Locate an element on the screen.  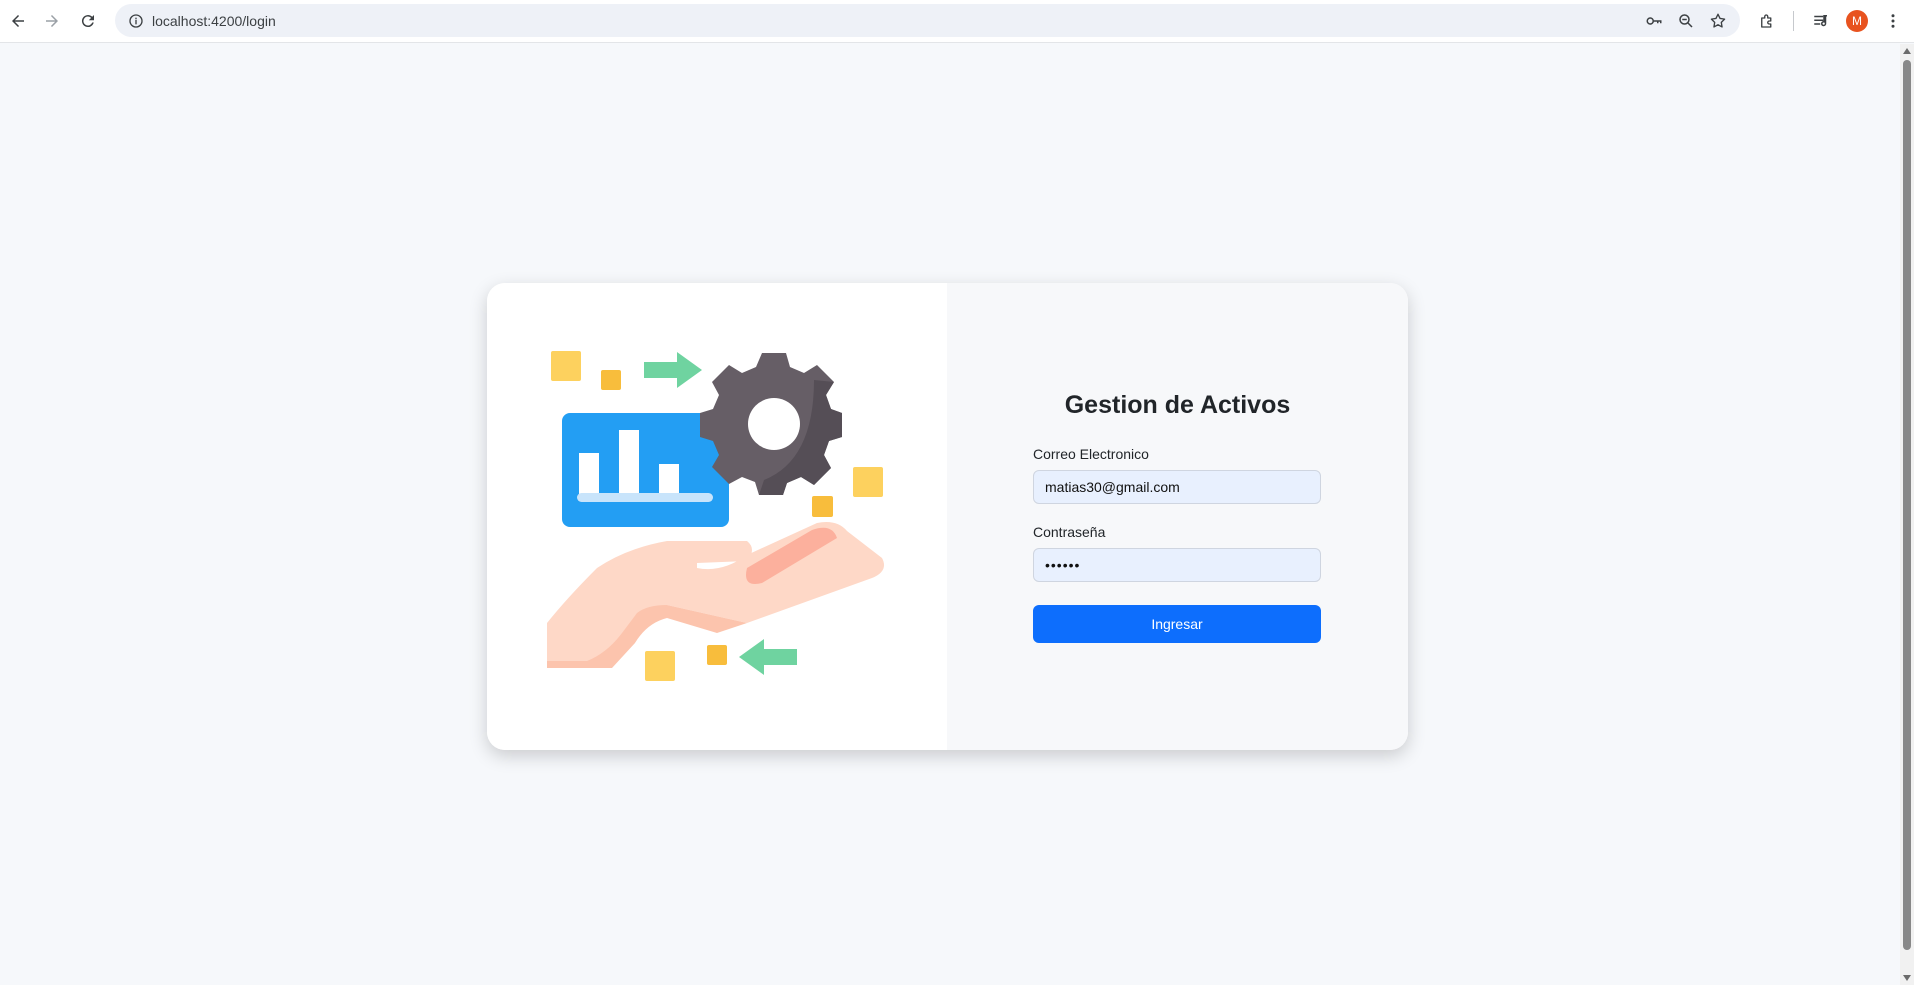
page-title: Gestion de Activos is located at coordinates (1177, 405).